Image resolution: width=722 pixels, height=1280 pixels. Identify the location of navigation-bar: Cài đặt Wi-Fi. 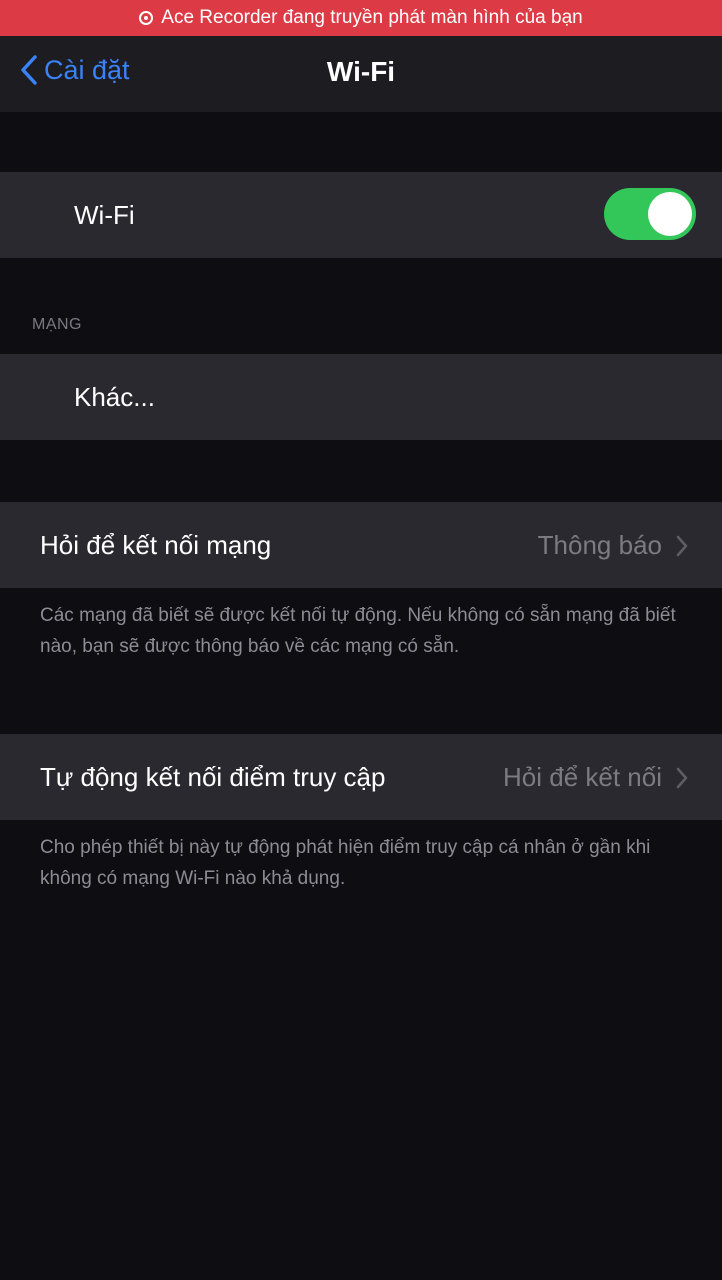
(361, 74).